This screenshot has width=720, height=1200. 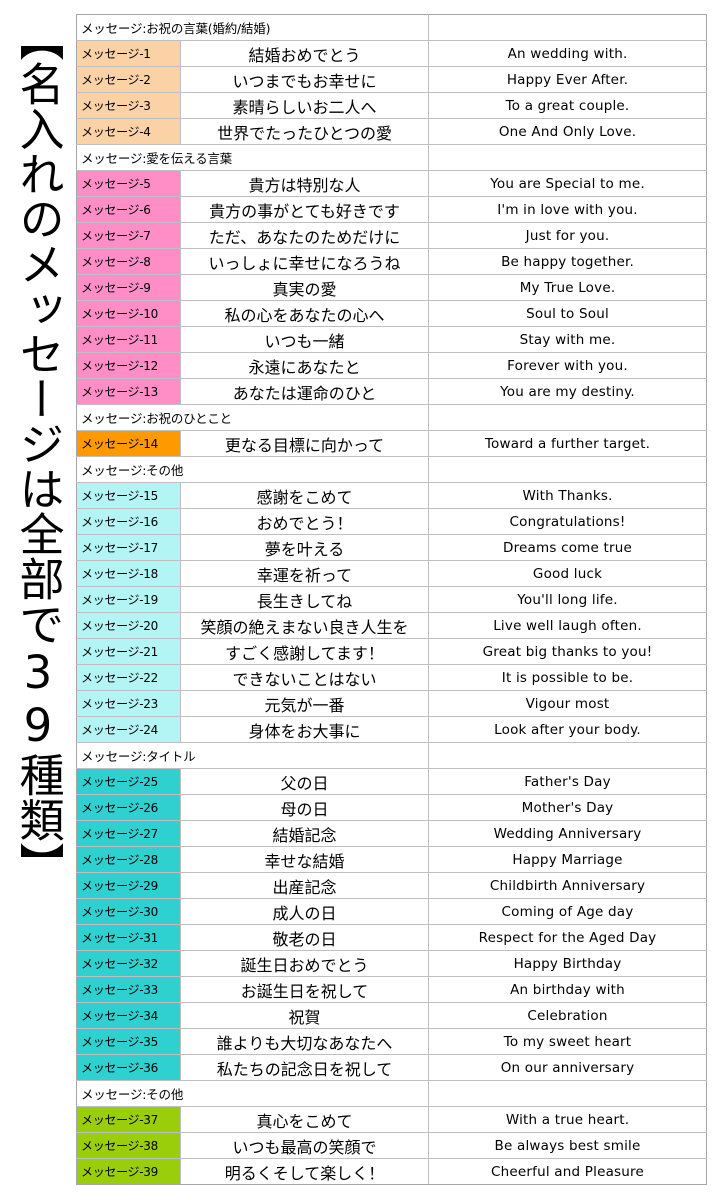 What do you see at coordinates (567, 1145) in the screenshot?
I see `message-english-cell: Be always best smile` at bounding box center [567, 1145].